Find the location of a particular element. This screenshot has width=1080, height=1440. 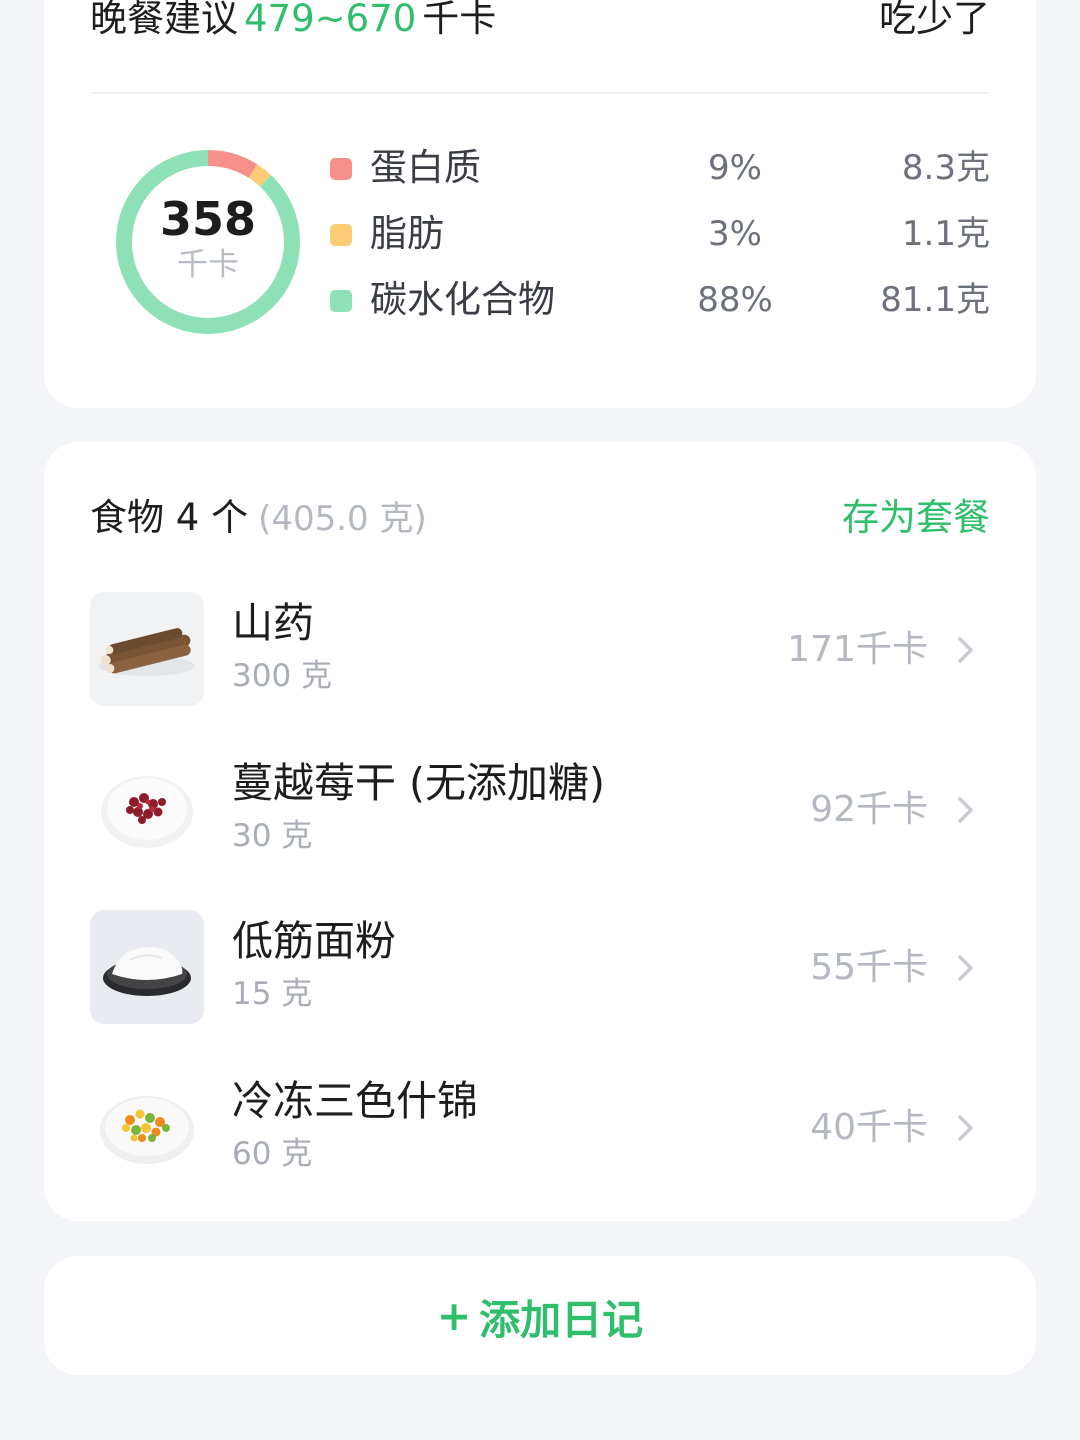

macro-amount: 81.1克 is located at coordinates (935, 300).